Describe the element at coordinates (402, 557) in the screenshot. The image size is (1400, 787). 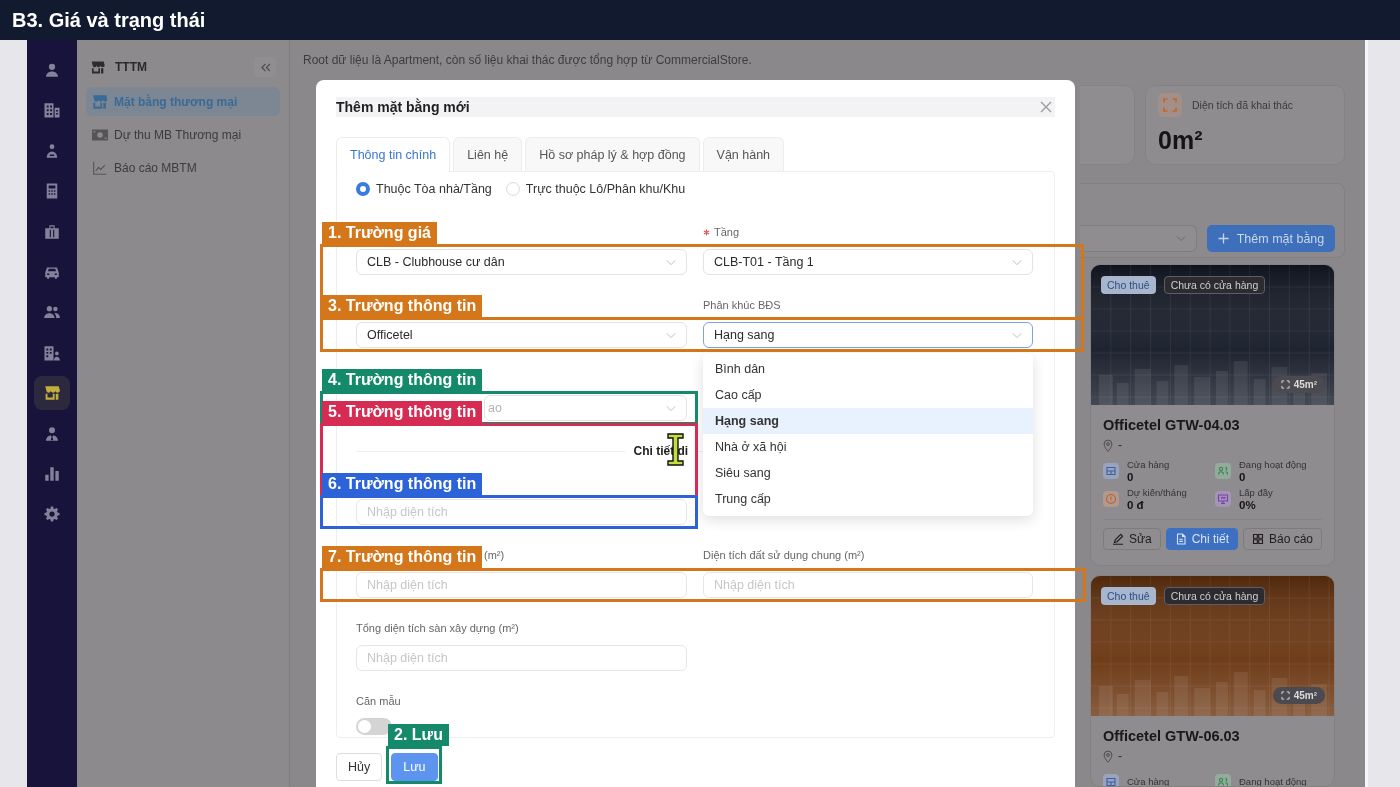
I see `callout-label: 7. Trường thông tin` at that location.